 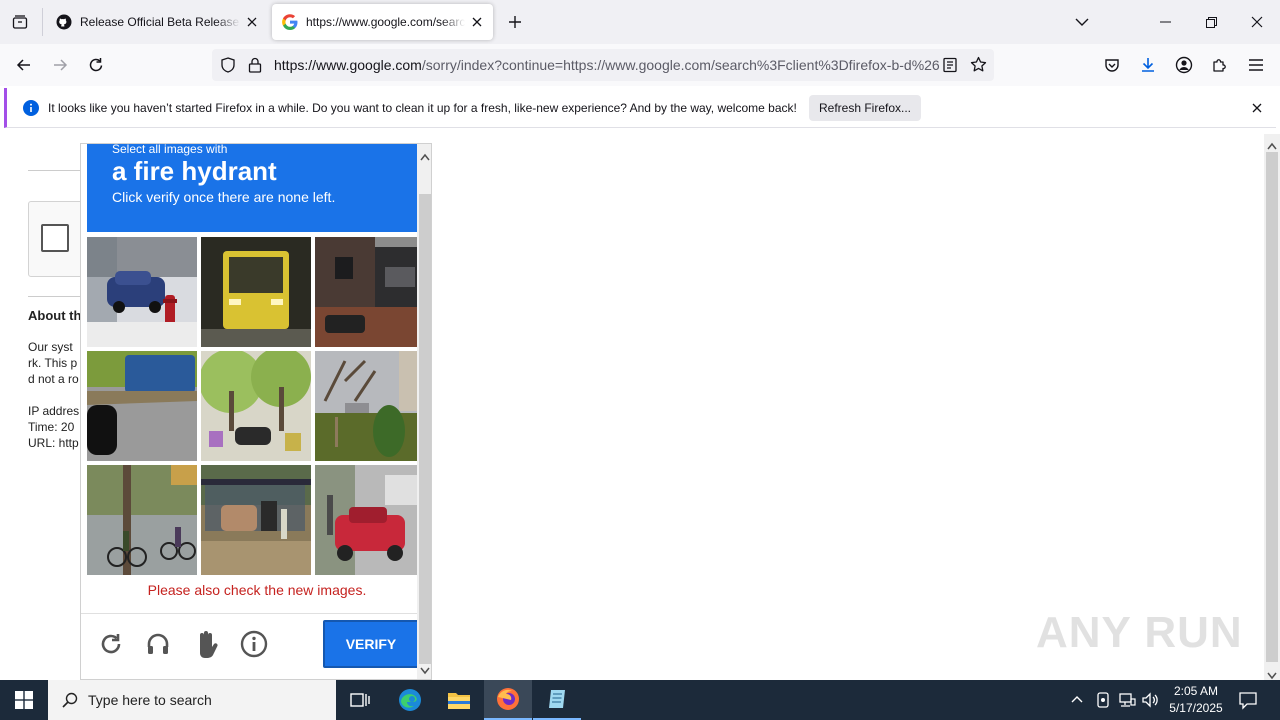 I want to click on device-tray-icon, so click(x=1103, y=702).